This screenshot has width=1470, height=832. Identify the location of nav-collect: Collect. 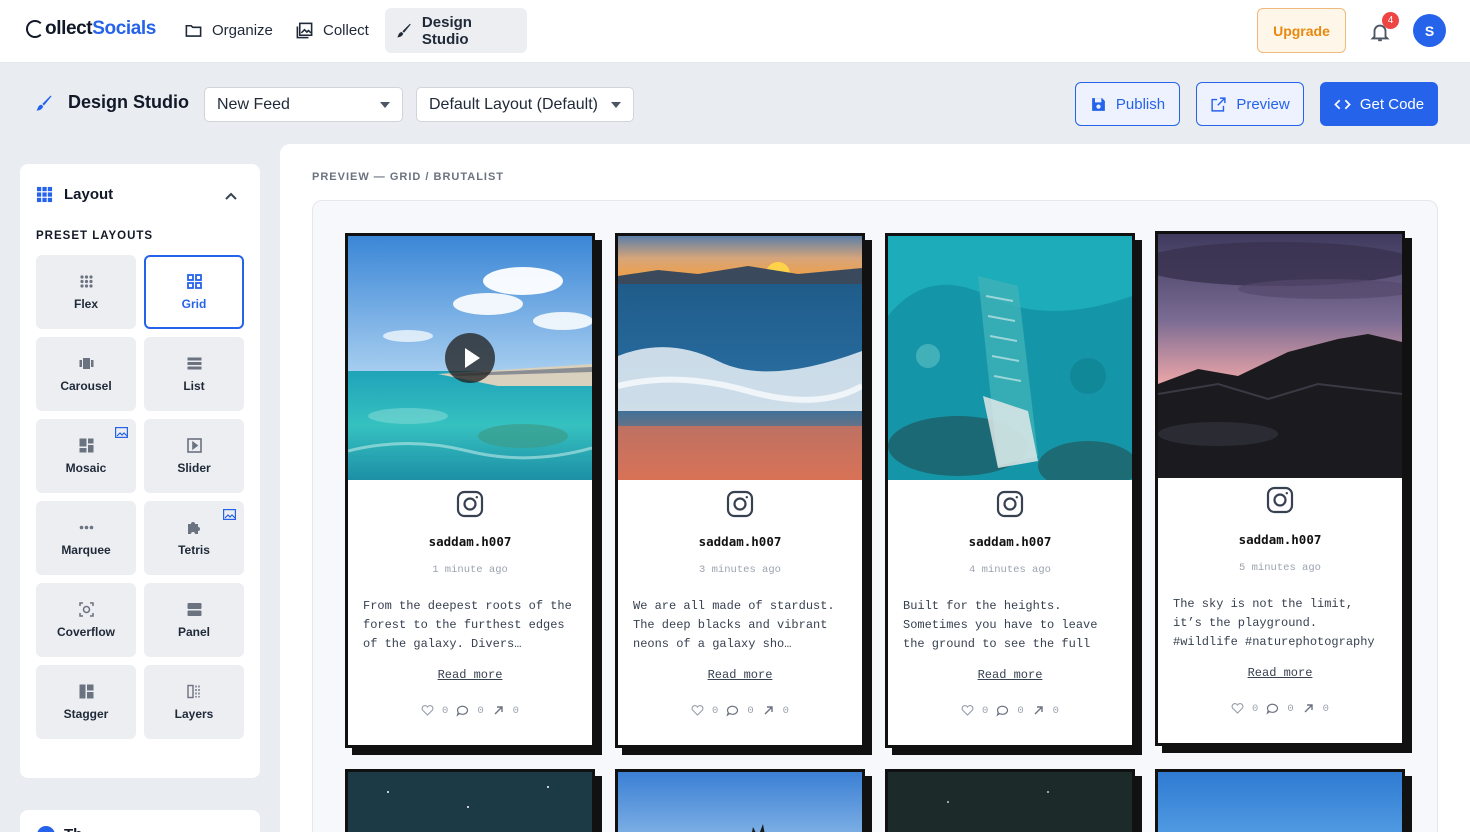
(332, 30).